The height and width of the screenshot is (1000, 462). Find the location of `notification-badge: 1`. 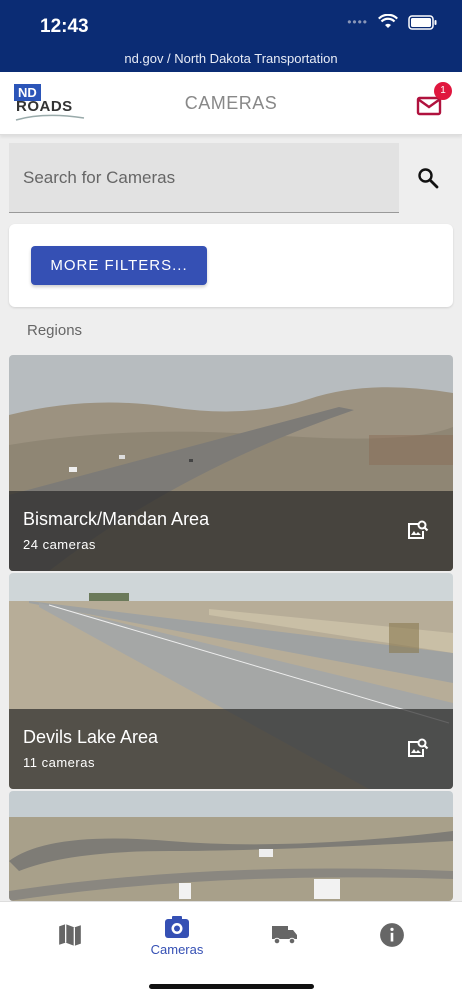

notification-badge: 1 is located at coordinates (443, 91).